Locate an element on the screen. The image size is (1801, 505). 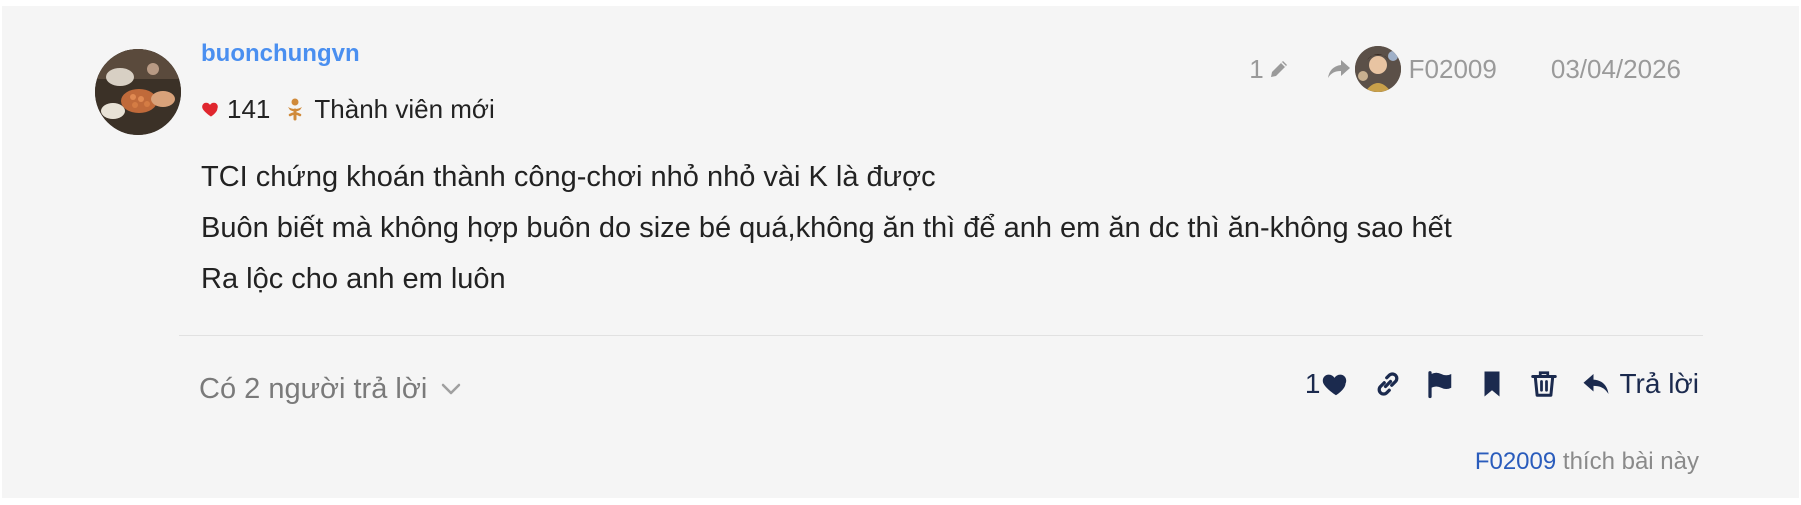
reply-to-username: F02009 is located at coordinates (1452, 69).